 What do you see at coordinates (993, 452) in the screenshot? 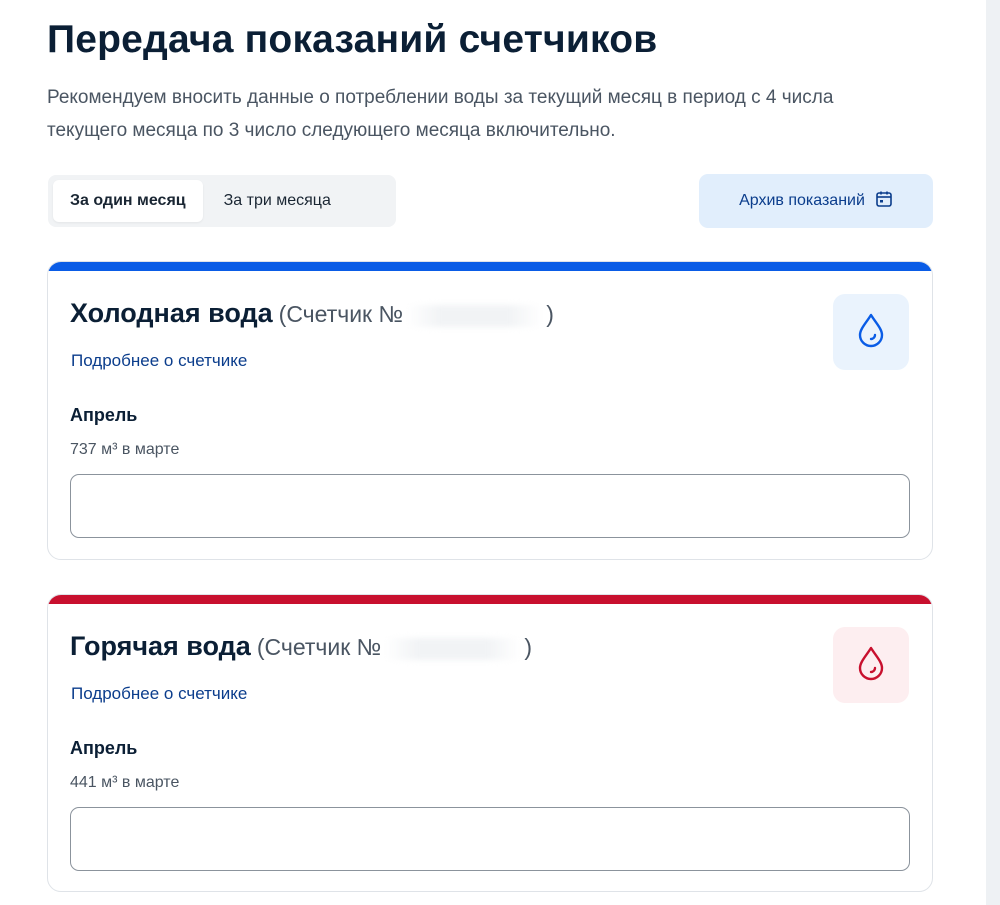
I see `page-scroll-area` at bounding box center [993, 452].